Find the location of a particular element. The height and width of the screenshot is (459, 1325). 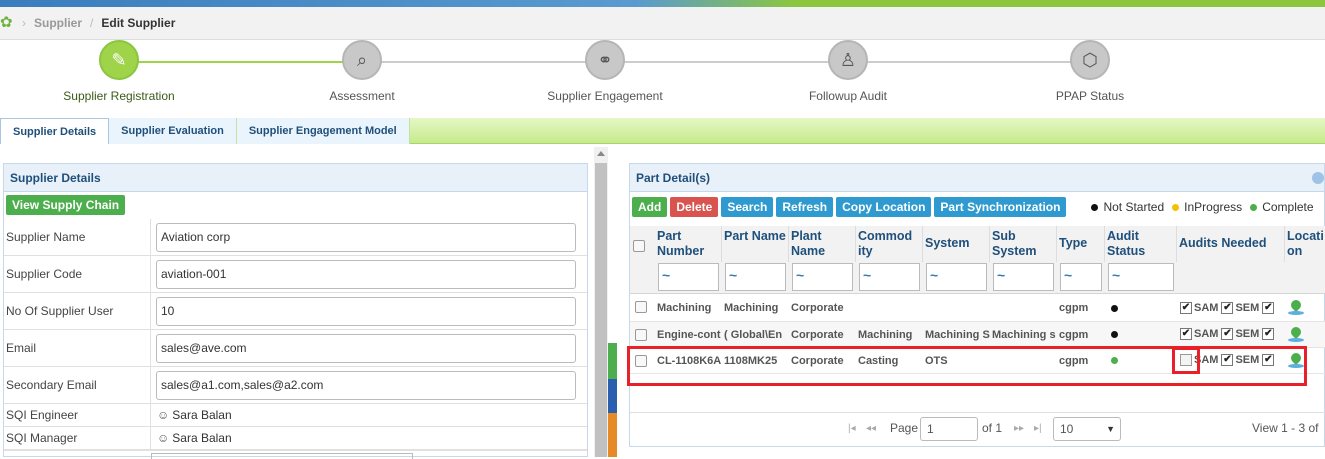

sqi-engineer-value: Sara Balan is located at coordinates (202, 415).